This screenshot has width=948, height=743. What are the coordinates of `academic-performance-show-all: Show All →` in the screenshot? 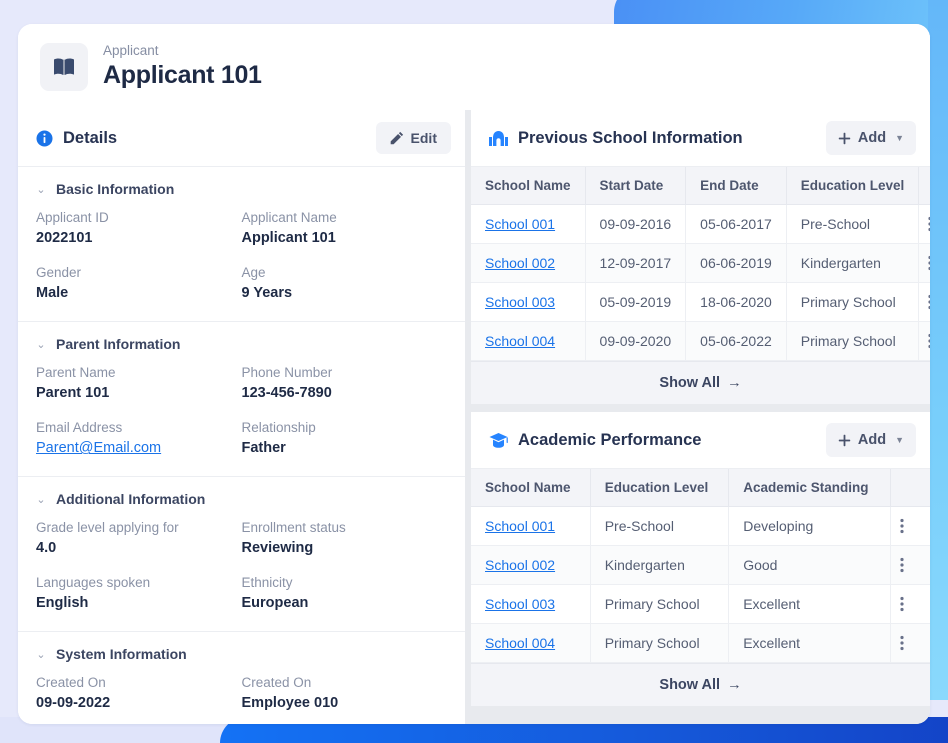 It's located at (700, 684).